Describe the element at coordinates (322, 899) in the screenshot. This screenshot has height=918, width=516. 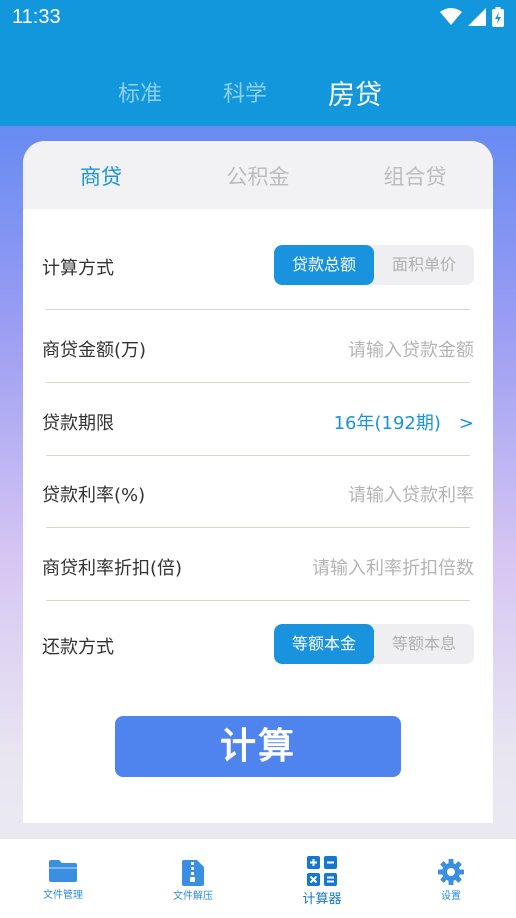
I see `nav-label: 计算器` at that location.